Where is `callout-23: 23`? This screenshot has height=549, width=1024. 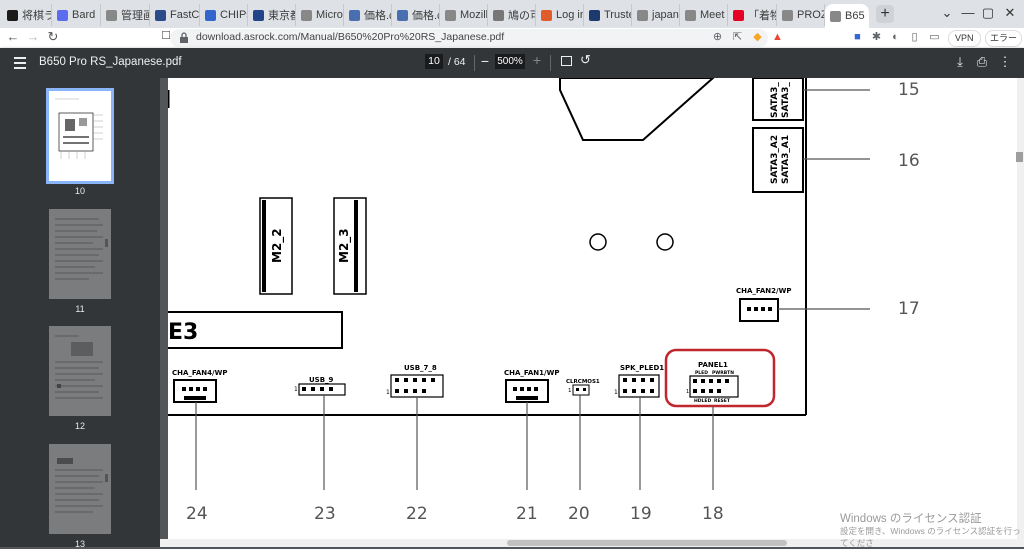 callout-23: 23 is located at coordinates (325, 514).